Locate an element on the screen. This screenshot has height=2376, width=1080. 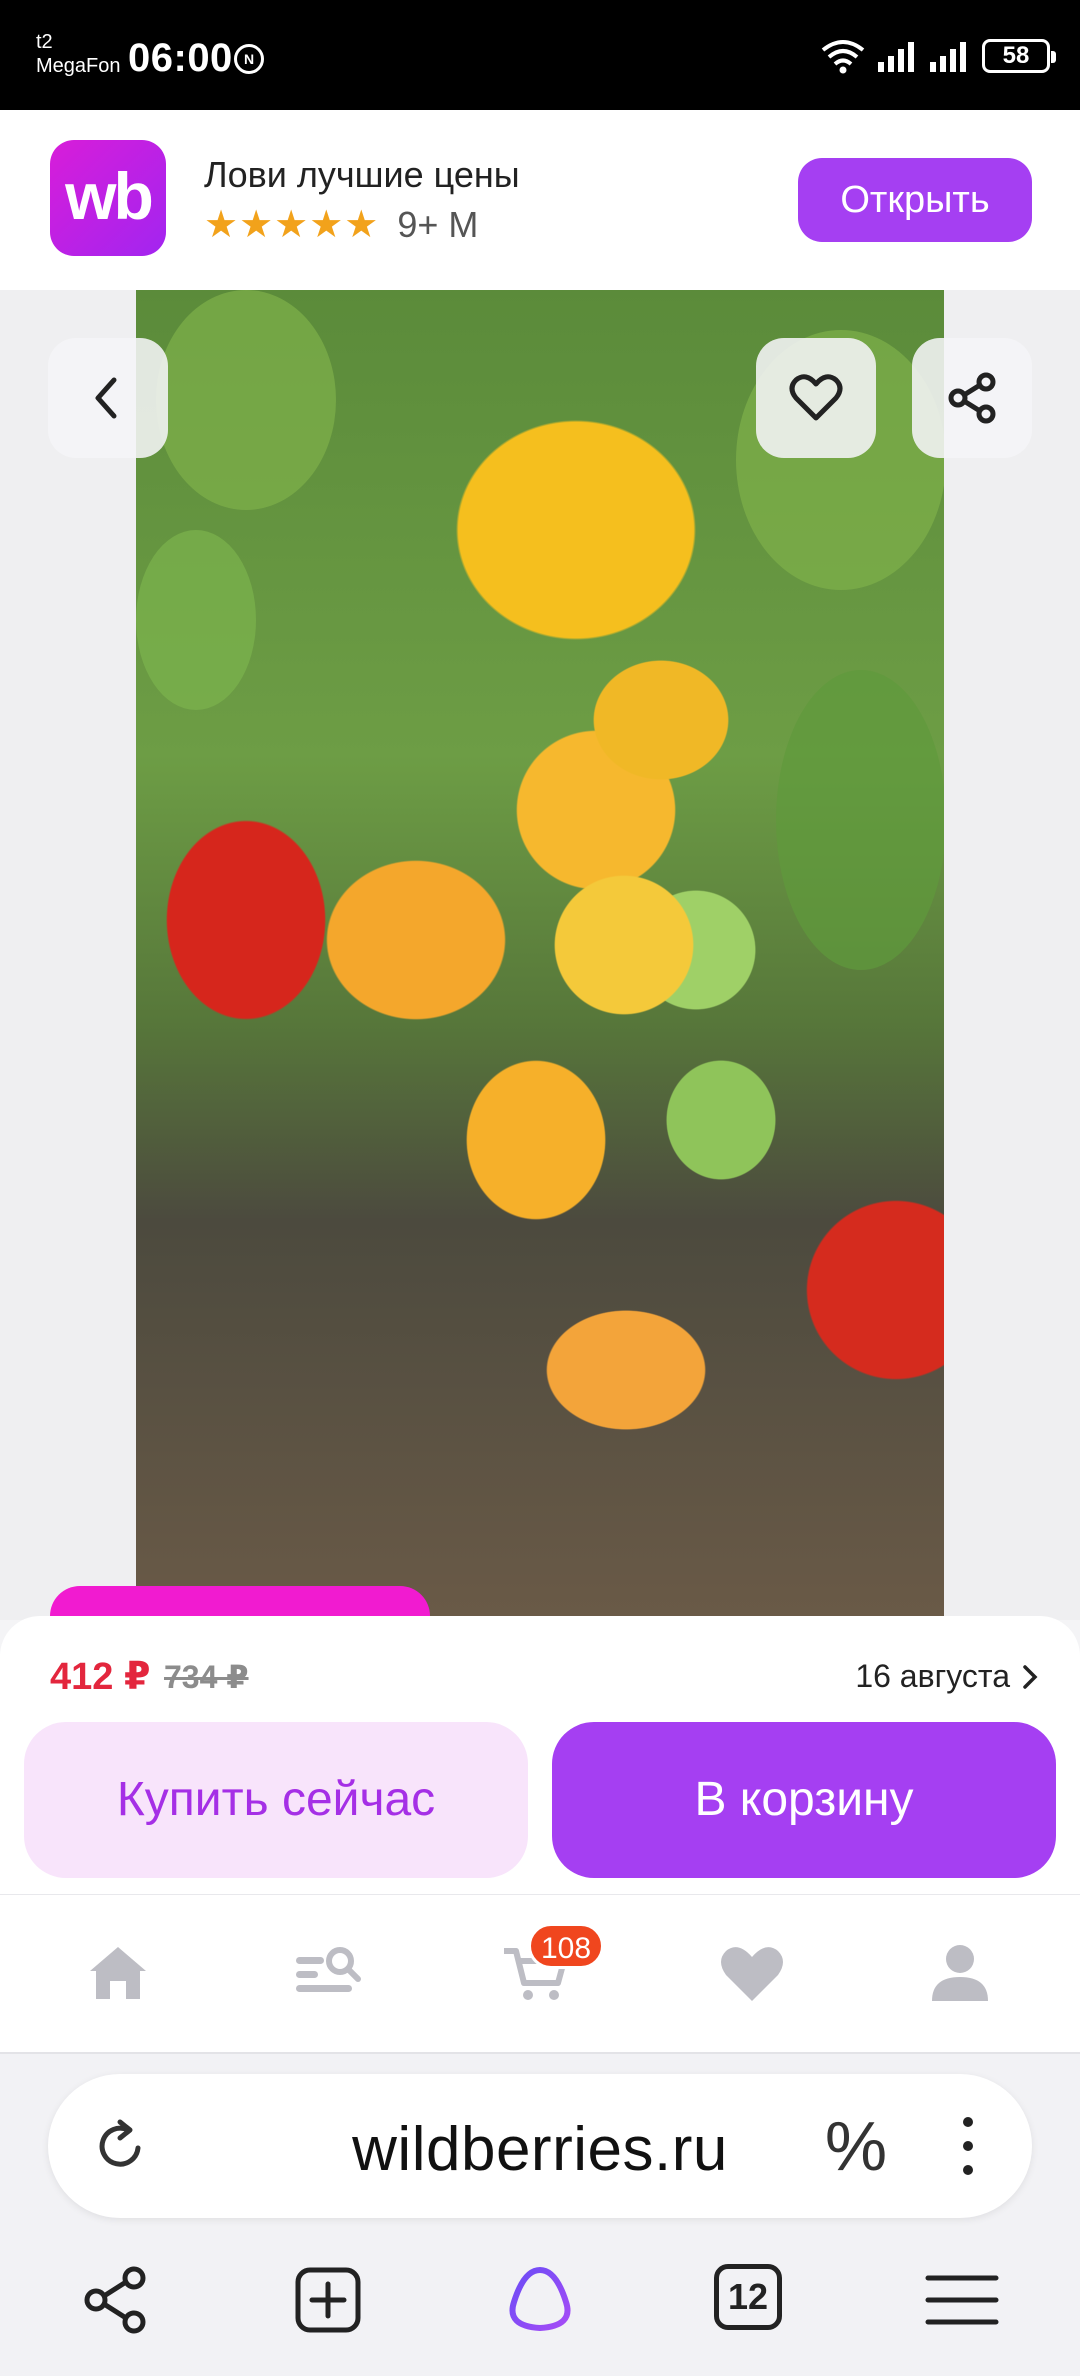
delivery-date-label: 16 августа is located at coordinates (932, 1676).